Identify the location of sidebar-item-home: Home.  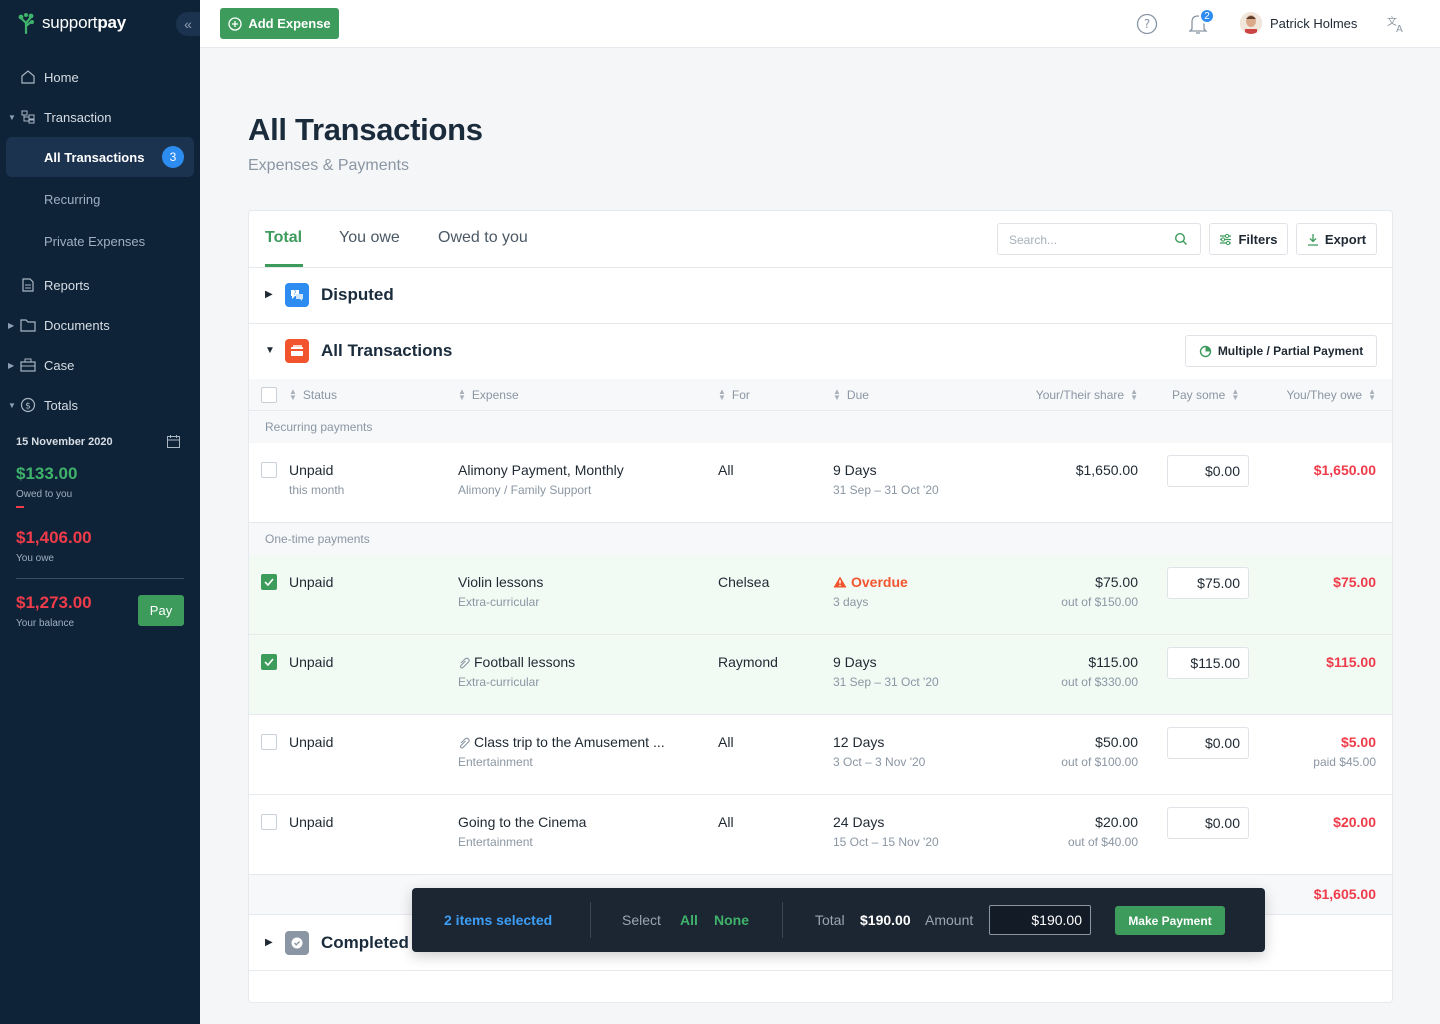
(100, 77).